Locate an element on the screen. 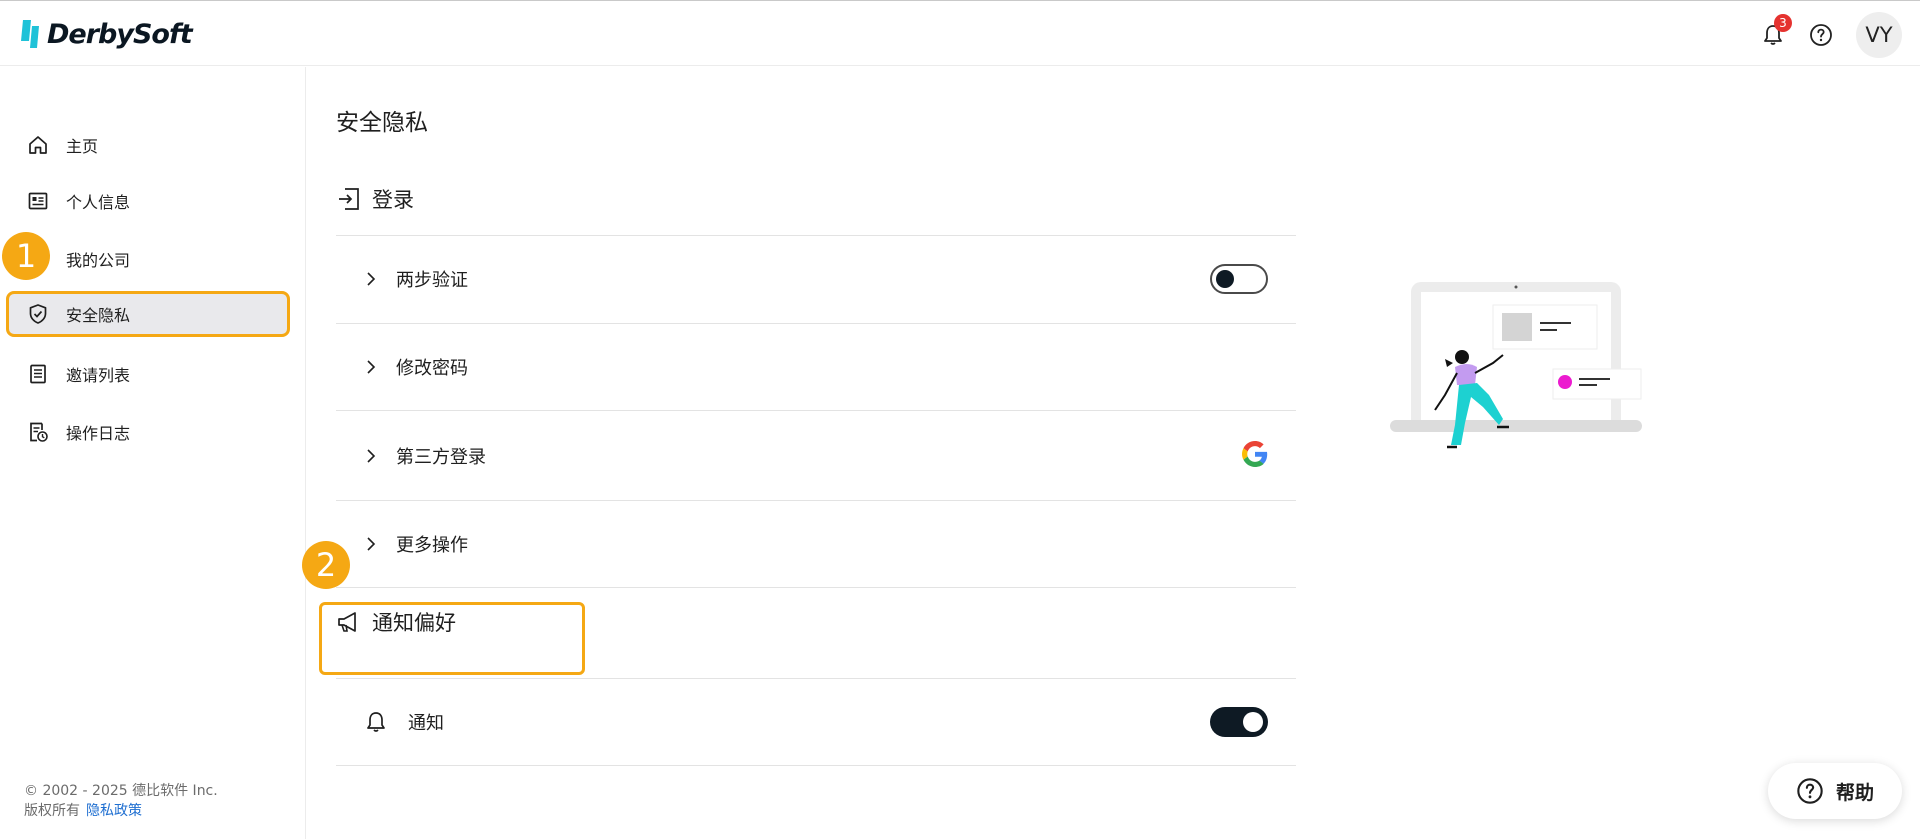 The height and width of the screenshot is (839, 1920). row-label: 修改密码 is located at coordinates (432, 368).